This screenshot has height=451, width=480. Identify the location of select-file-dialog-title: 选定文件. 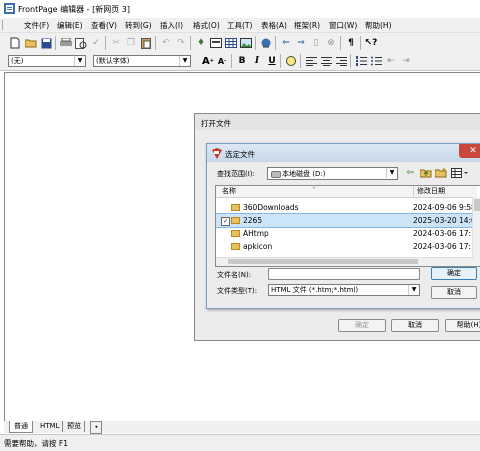
(240, 154).